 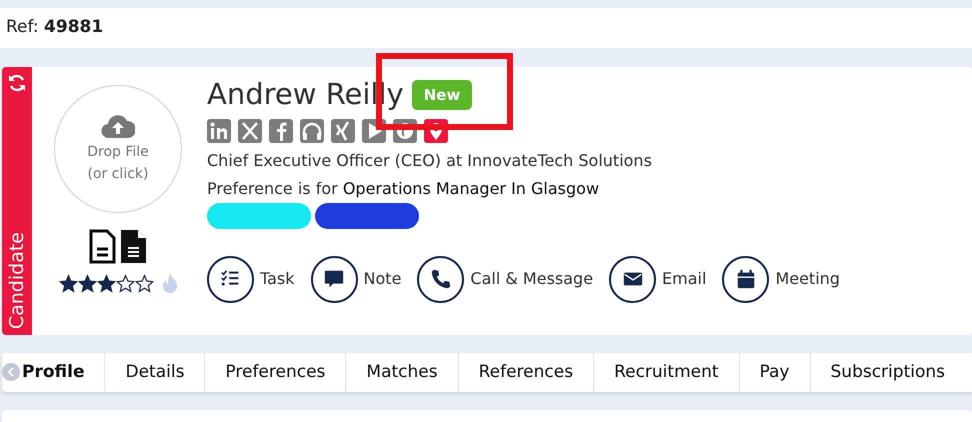 What do you see at coordinates (118, 125) in the screenshot?
I see `cloud-upload-icon` at bounding box center [118, 125].